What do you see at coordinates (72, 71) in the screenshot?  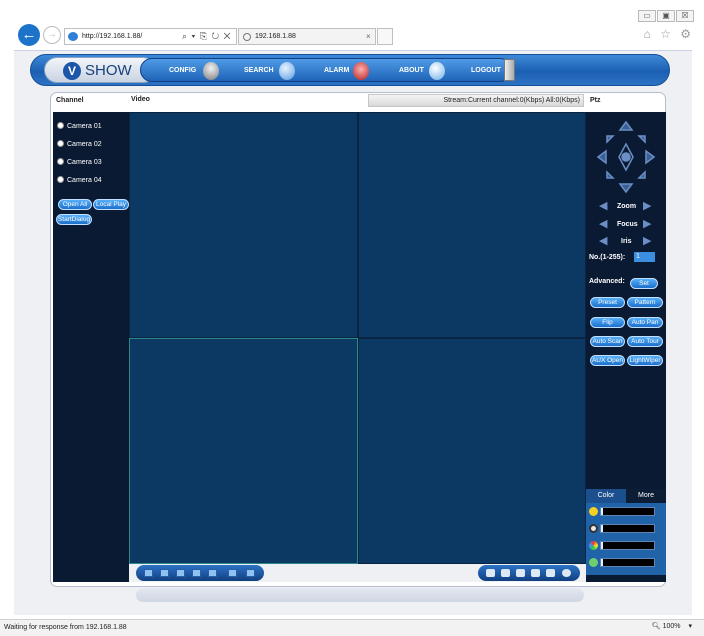 I see `logo-v-icon: V` at bounding box center [72, 71].